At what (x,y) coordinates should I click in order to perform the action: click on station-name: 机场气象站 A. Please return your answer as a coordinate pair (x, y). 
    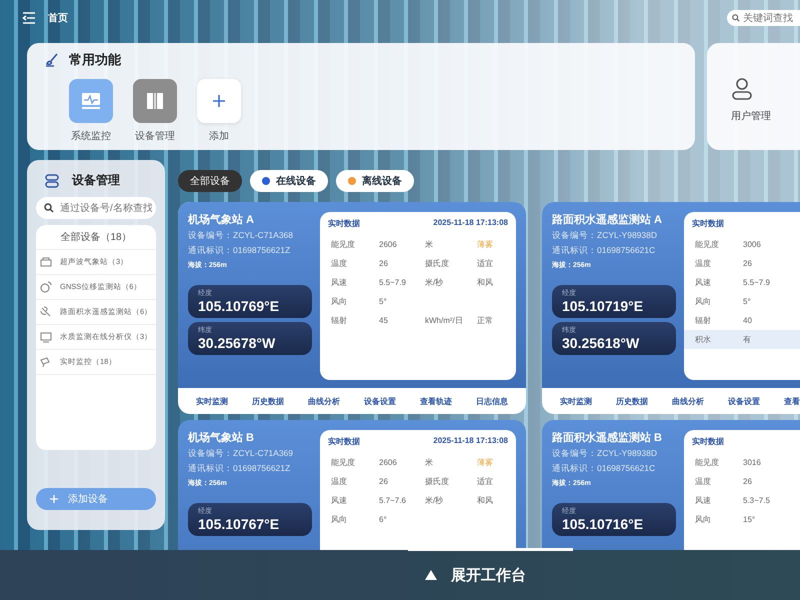
    Looking at the image, I should click on (221, 219).